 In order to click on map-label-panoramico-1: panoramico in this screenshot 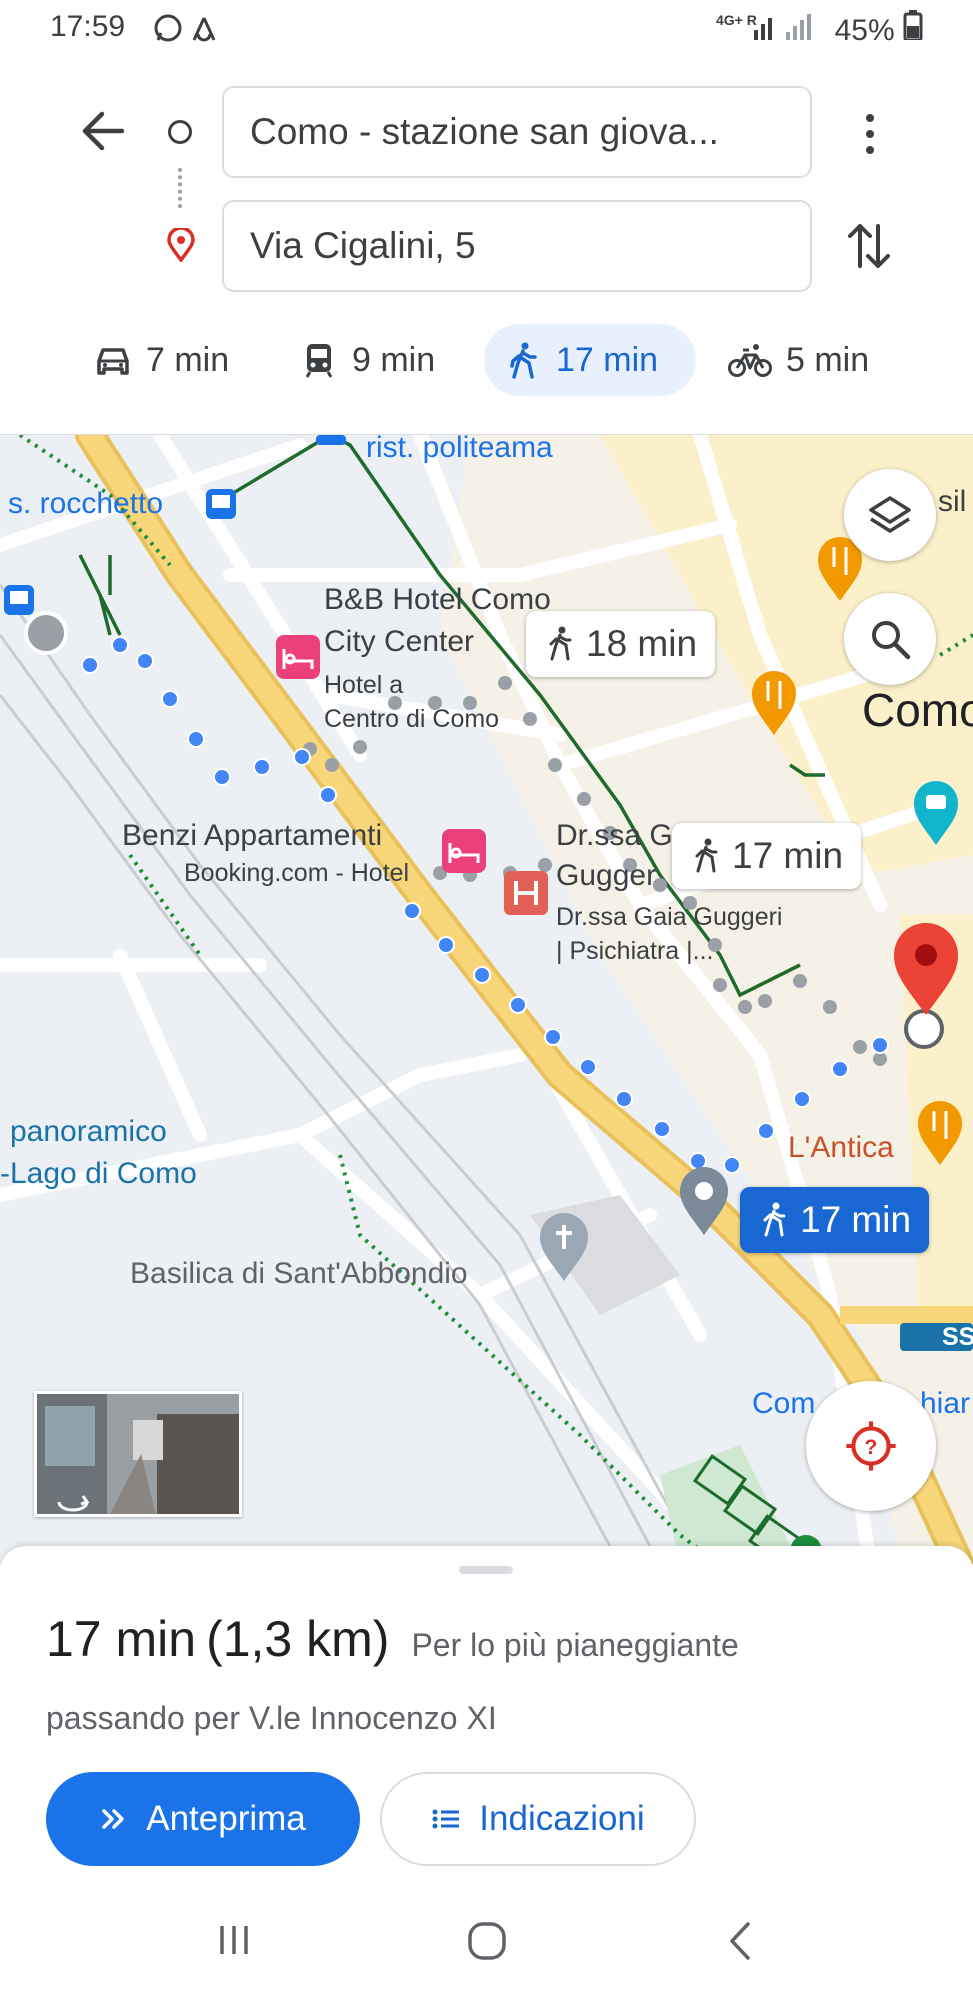, I will do `click(88, 1131)`.